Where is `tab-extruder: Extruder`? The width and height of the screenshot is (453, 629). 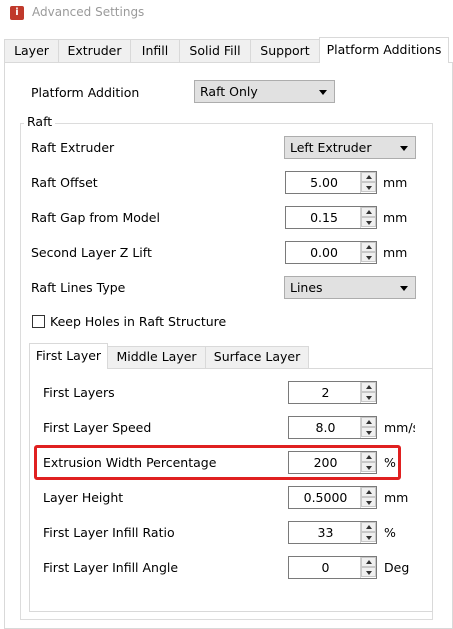
tab-extruder: Extruder is located at coordinates (94, 50).